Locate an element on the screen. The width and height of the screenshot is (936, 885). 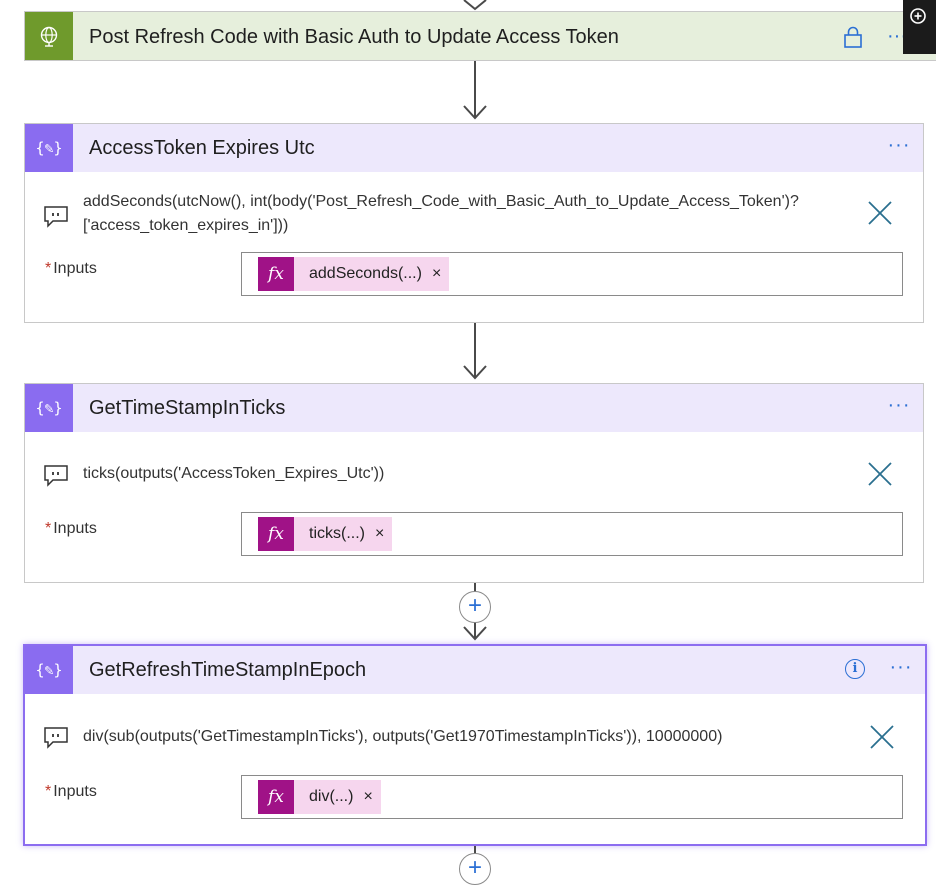
expression-token: fx ticks(...) × is located at coordinates (325, 534).